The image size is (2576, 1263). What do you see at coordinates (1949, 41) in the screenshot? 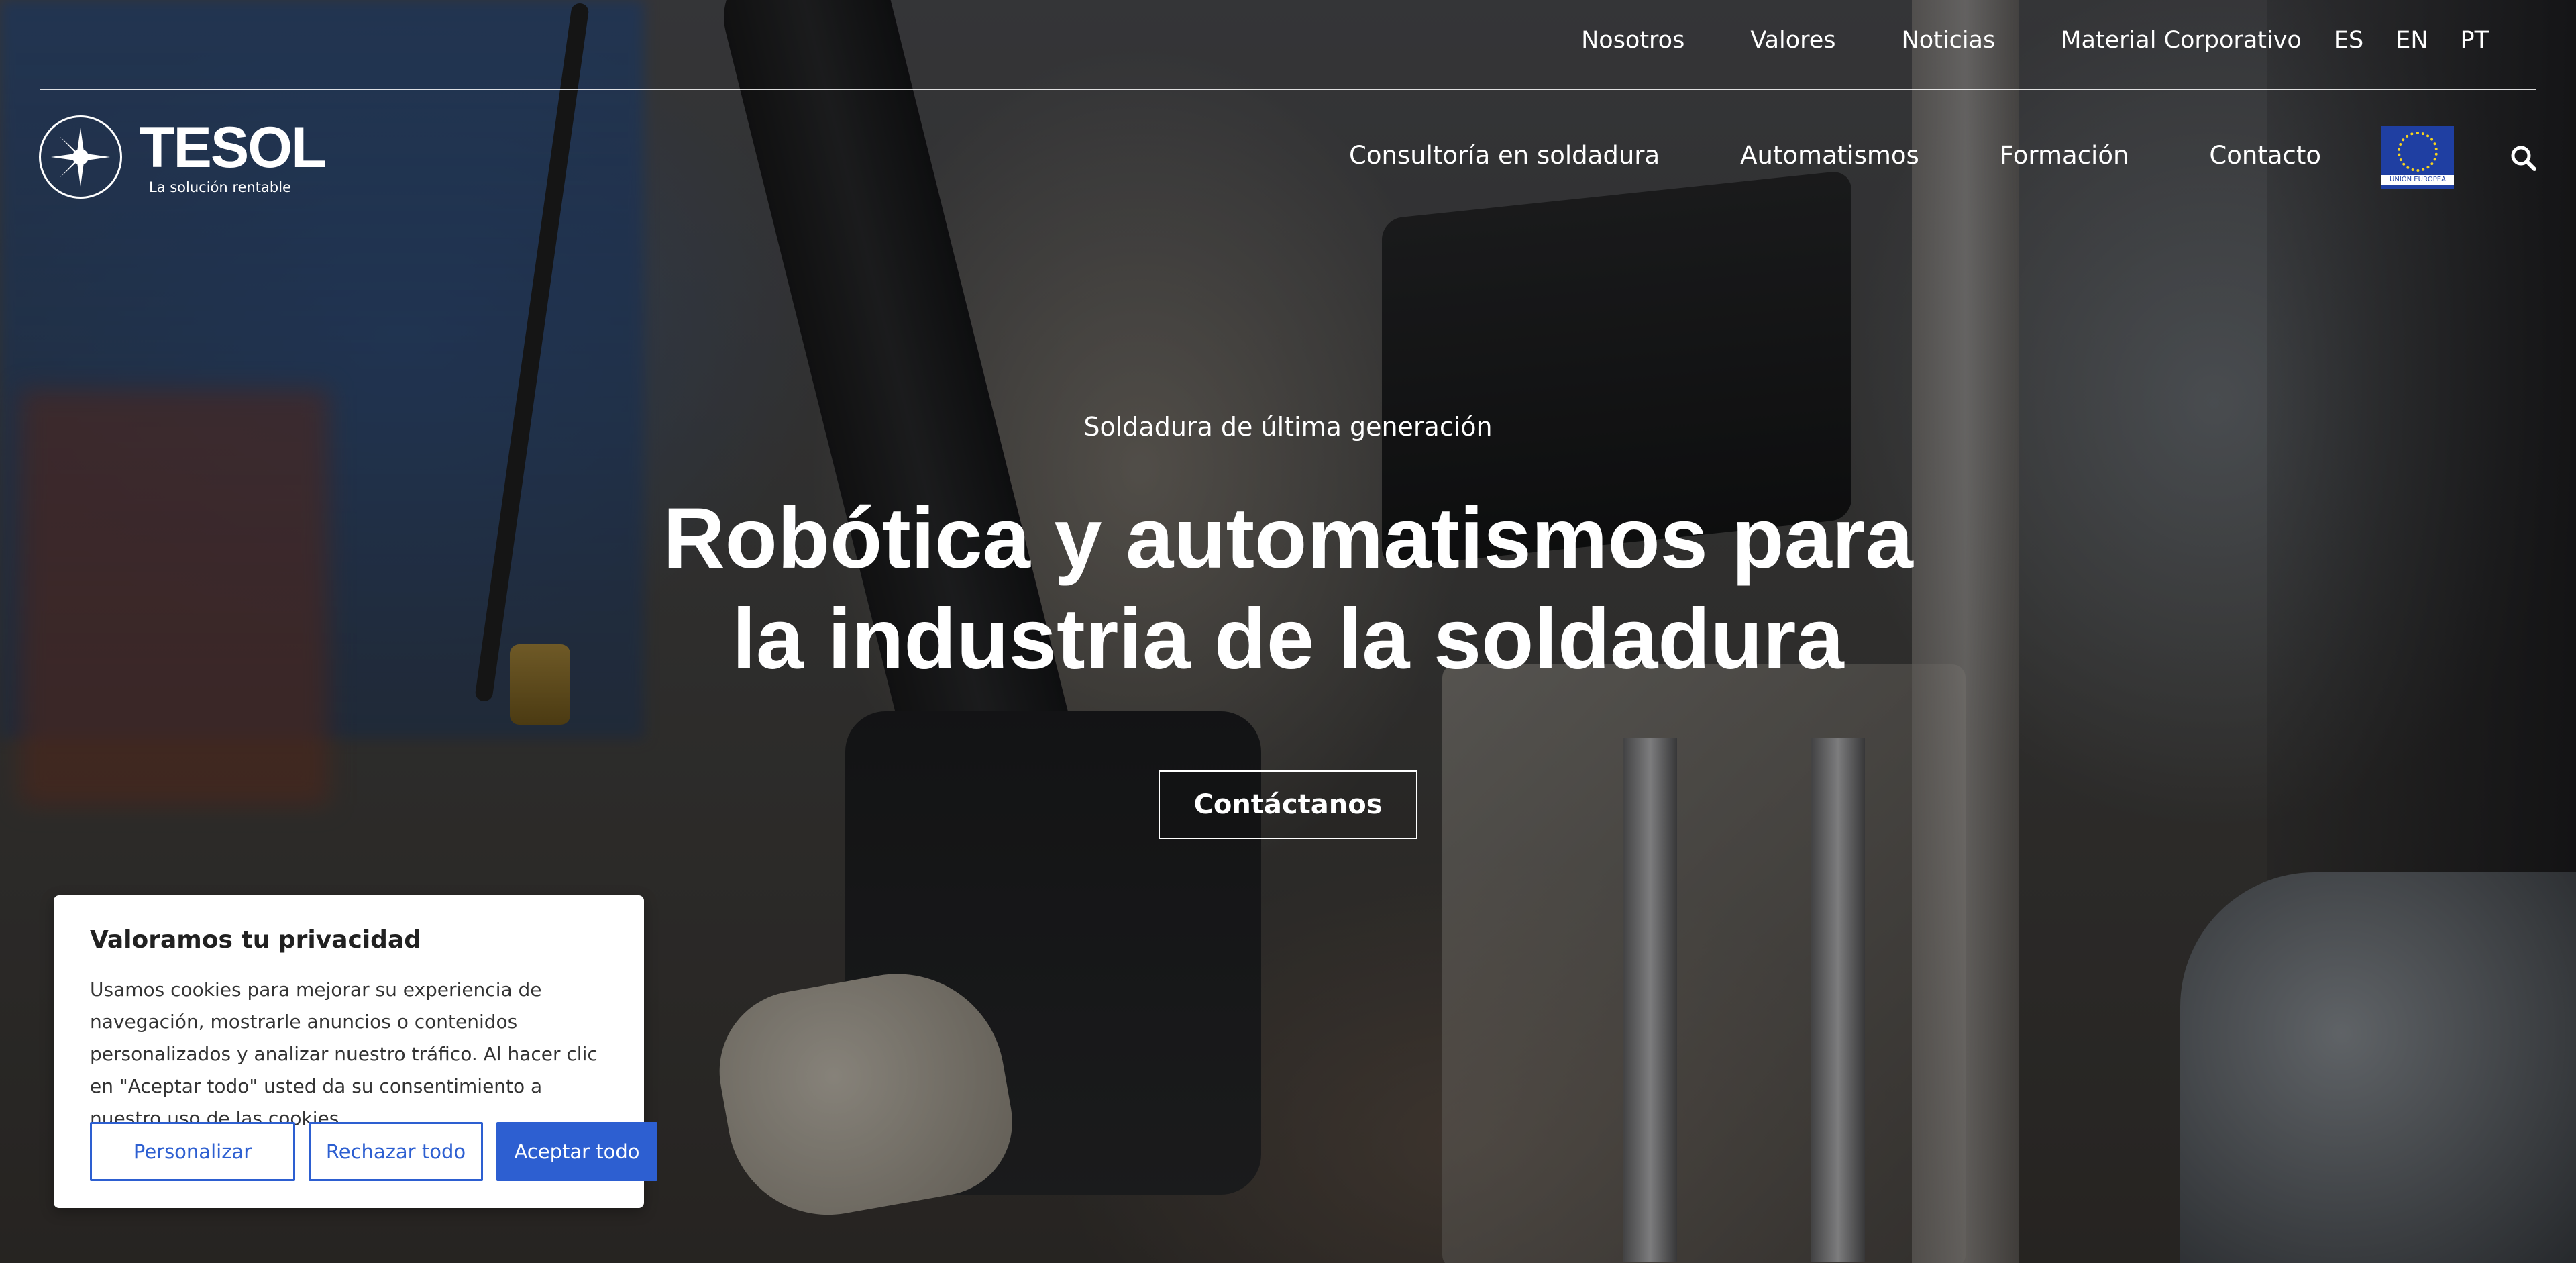
I see `nav-link-noticias: Noticias` at bounding box center [1949, 41].